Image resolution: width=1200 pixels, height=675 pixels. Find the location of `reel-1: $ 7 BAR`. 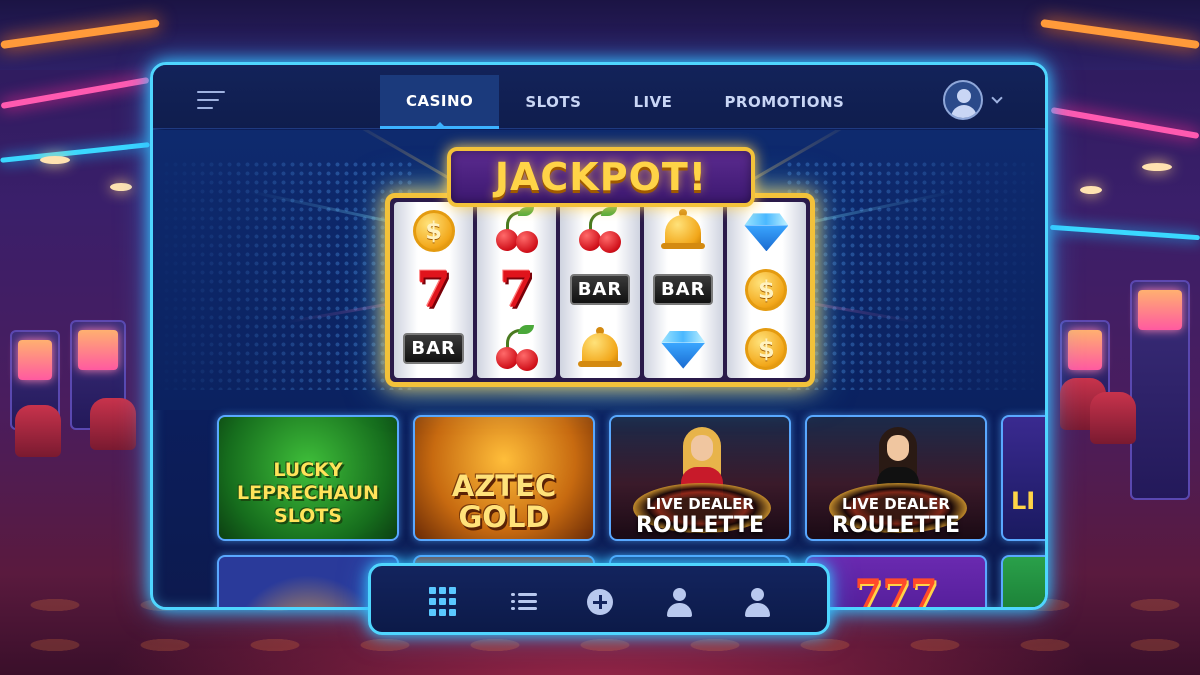

reel-1: $ 7 BAR is located at coordinates (434, 290).